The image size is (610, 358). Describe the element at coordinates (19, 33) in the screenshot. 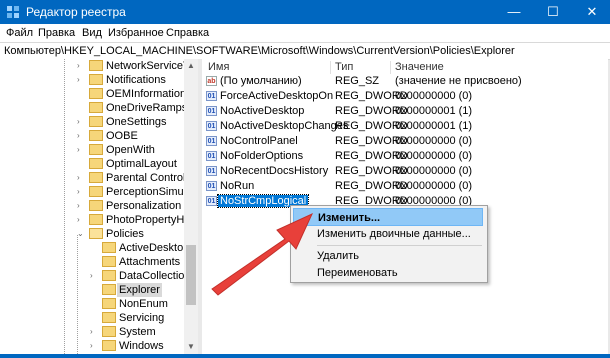

I see `menu-file: Файл` at that location.